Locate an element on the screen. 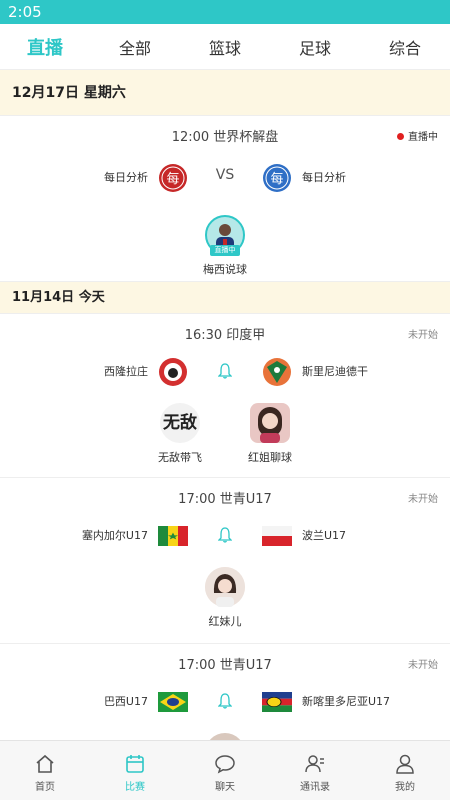  vs-label: VS is located at coordinates (225, 175).